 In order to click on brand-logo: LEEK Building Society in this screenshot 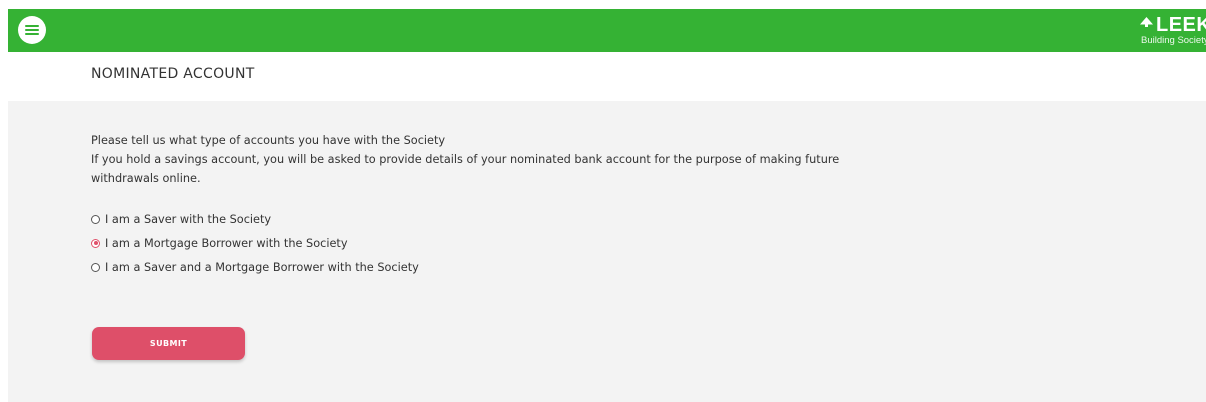, I will do `click(1173, 31)`.